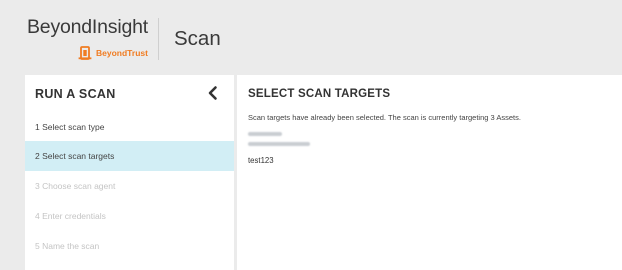 The width and height of the screenshot is (622, 270). Describe the element at coordinates (261, 160) in the screenshot. I see `target-item: test123` at that location.